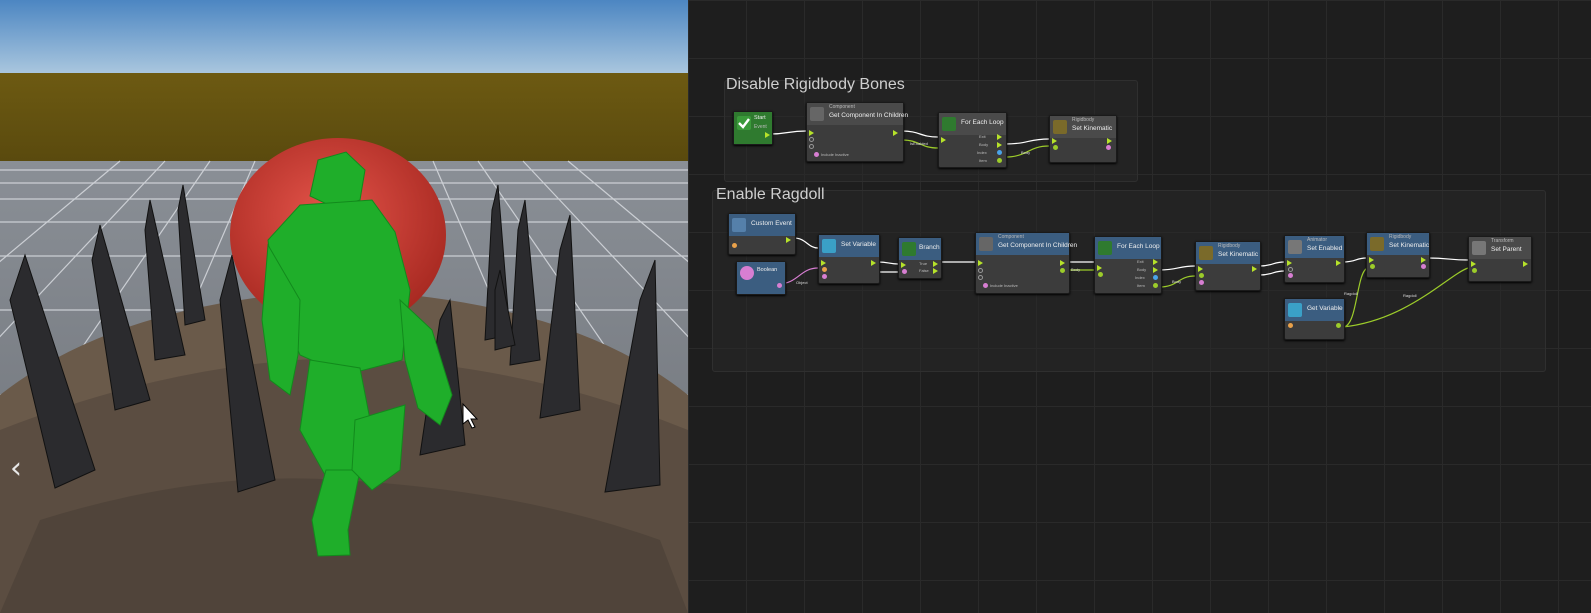 This screenshot has width=1591, height=613. Describe the element at coordinates (16, 469) in the screenshot. I see `previous-arrow-icon: ‹` at that location.